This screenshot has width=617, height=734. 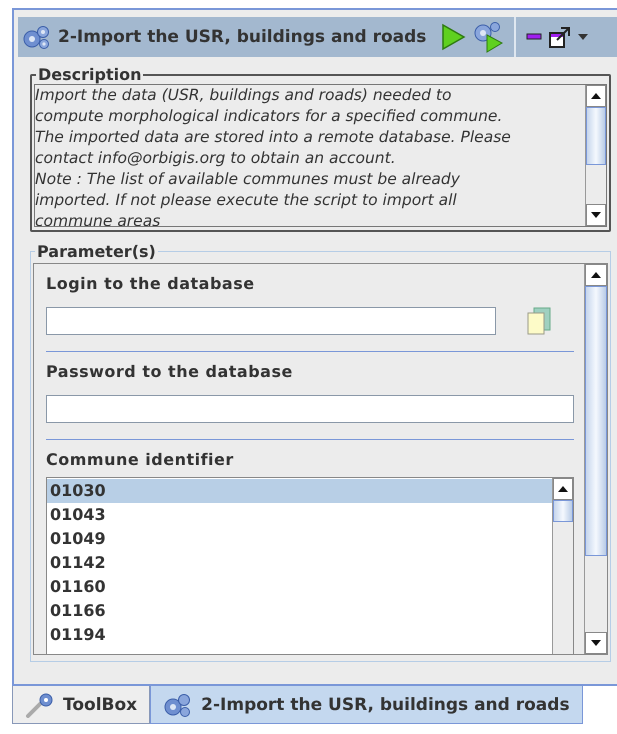 I want to click on description-legend: Description, so click(x=90, y=74).